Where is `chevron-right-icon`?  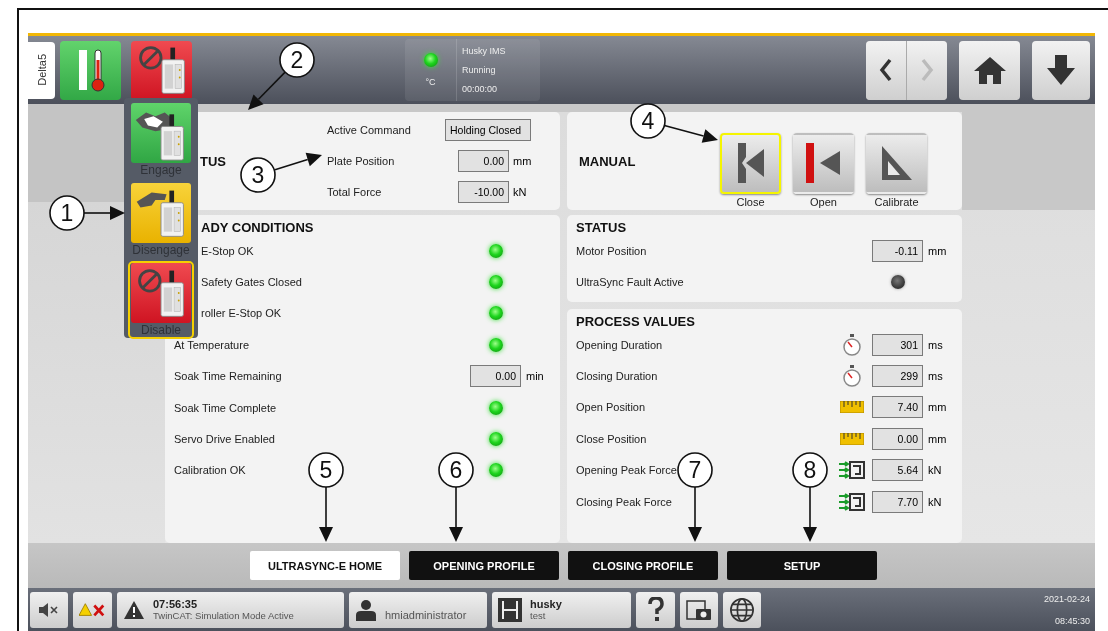 chevron-right-icon is located at coordinates (927, 70).